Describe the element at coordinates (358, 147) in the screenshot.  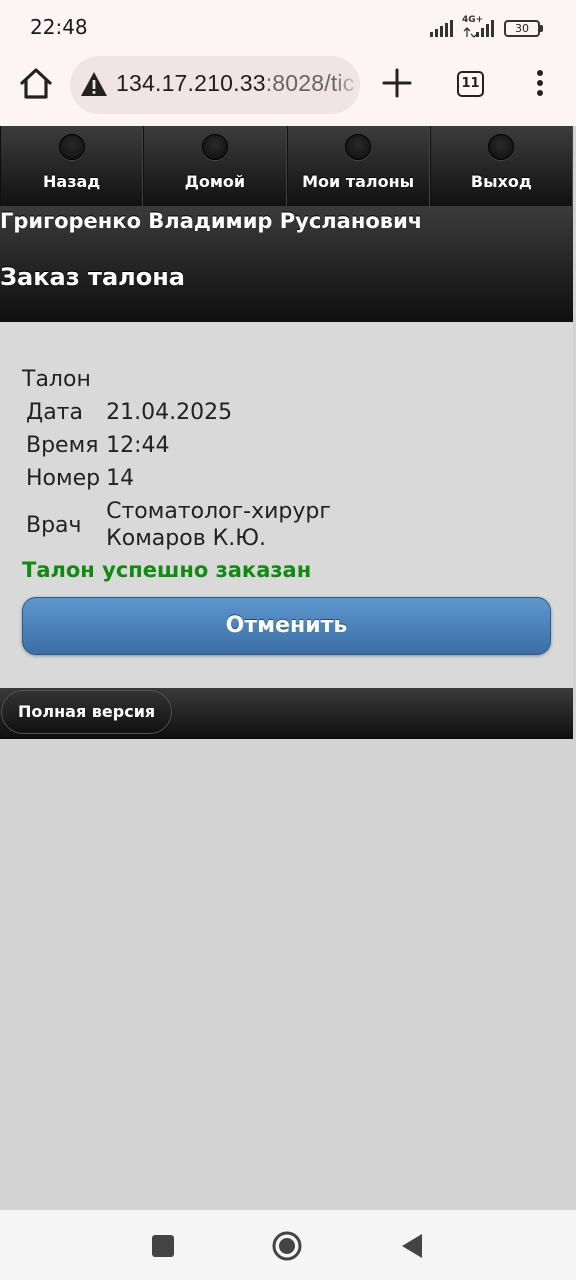
I see `tickets-icon` at that location.